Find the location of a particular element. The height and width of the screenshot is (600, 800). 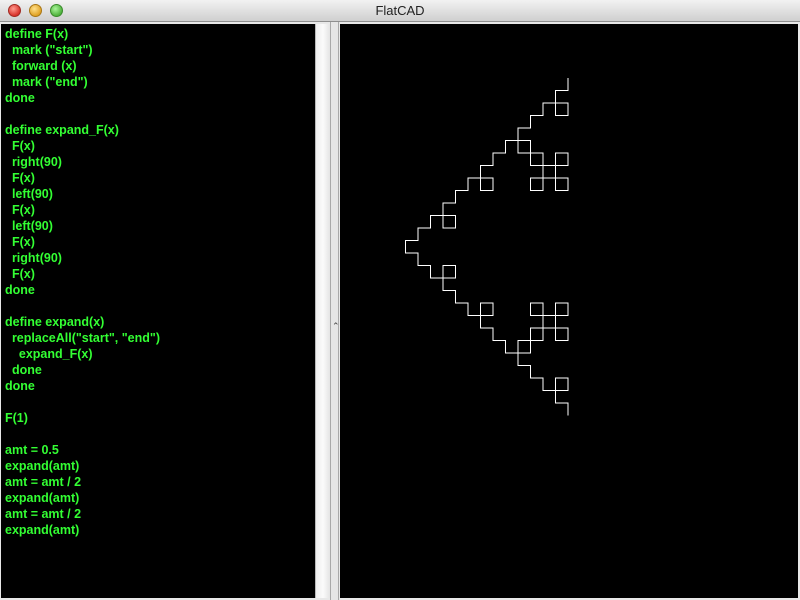

code-line: amt = 0.5 is located at coordinates (32, 450).